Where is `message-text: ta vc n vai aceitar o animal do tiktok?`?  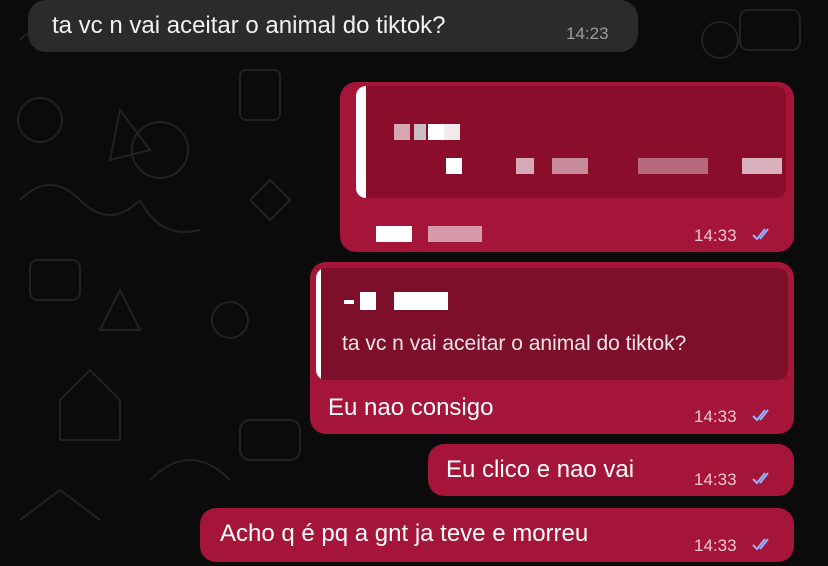 message-text: ta vc n vai aceitar o animal do tiktok? is located at coordinates (249, 25).